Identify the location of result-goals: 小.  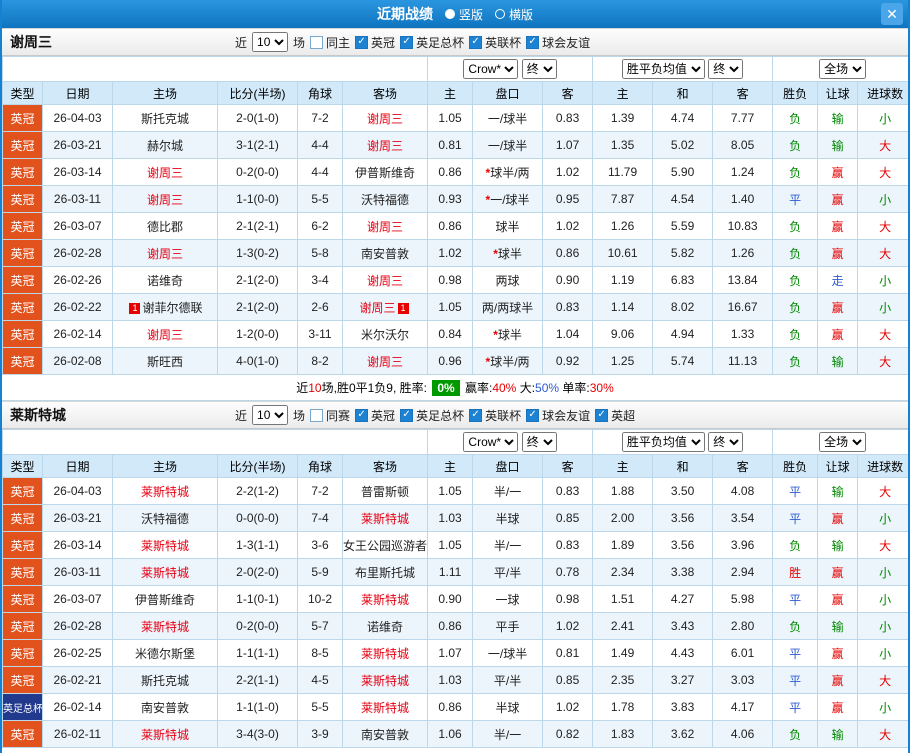
(882, 653).